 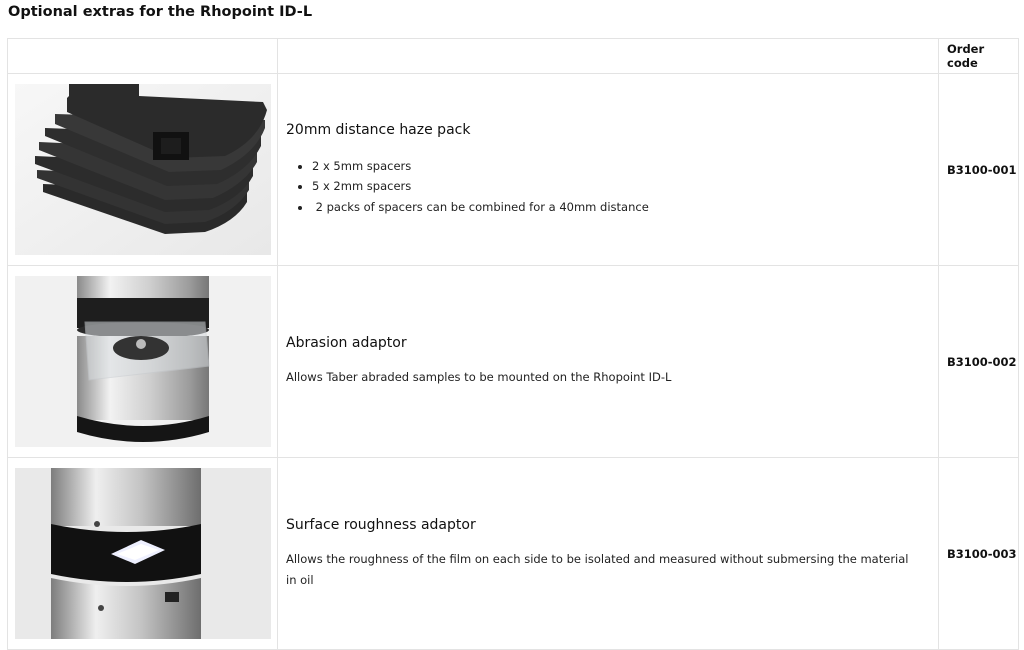 What do you see at coordinates (978, 361) in the screenshot?
I see `order-code: B3100-002` at bounding box center [978, 361].